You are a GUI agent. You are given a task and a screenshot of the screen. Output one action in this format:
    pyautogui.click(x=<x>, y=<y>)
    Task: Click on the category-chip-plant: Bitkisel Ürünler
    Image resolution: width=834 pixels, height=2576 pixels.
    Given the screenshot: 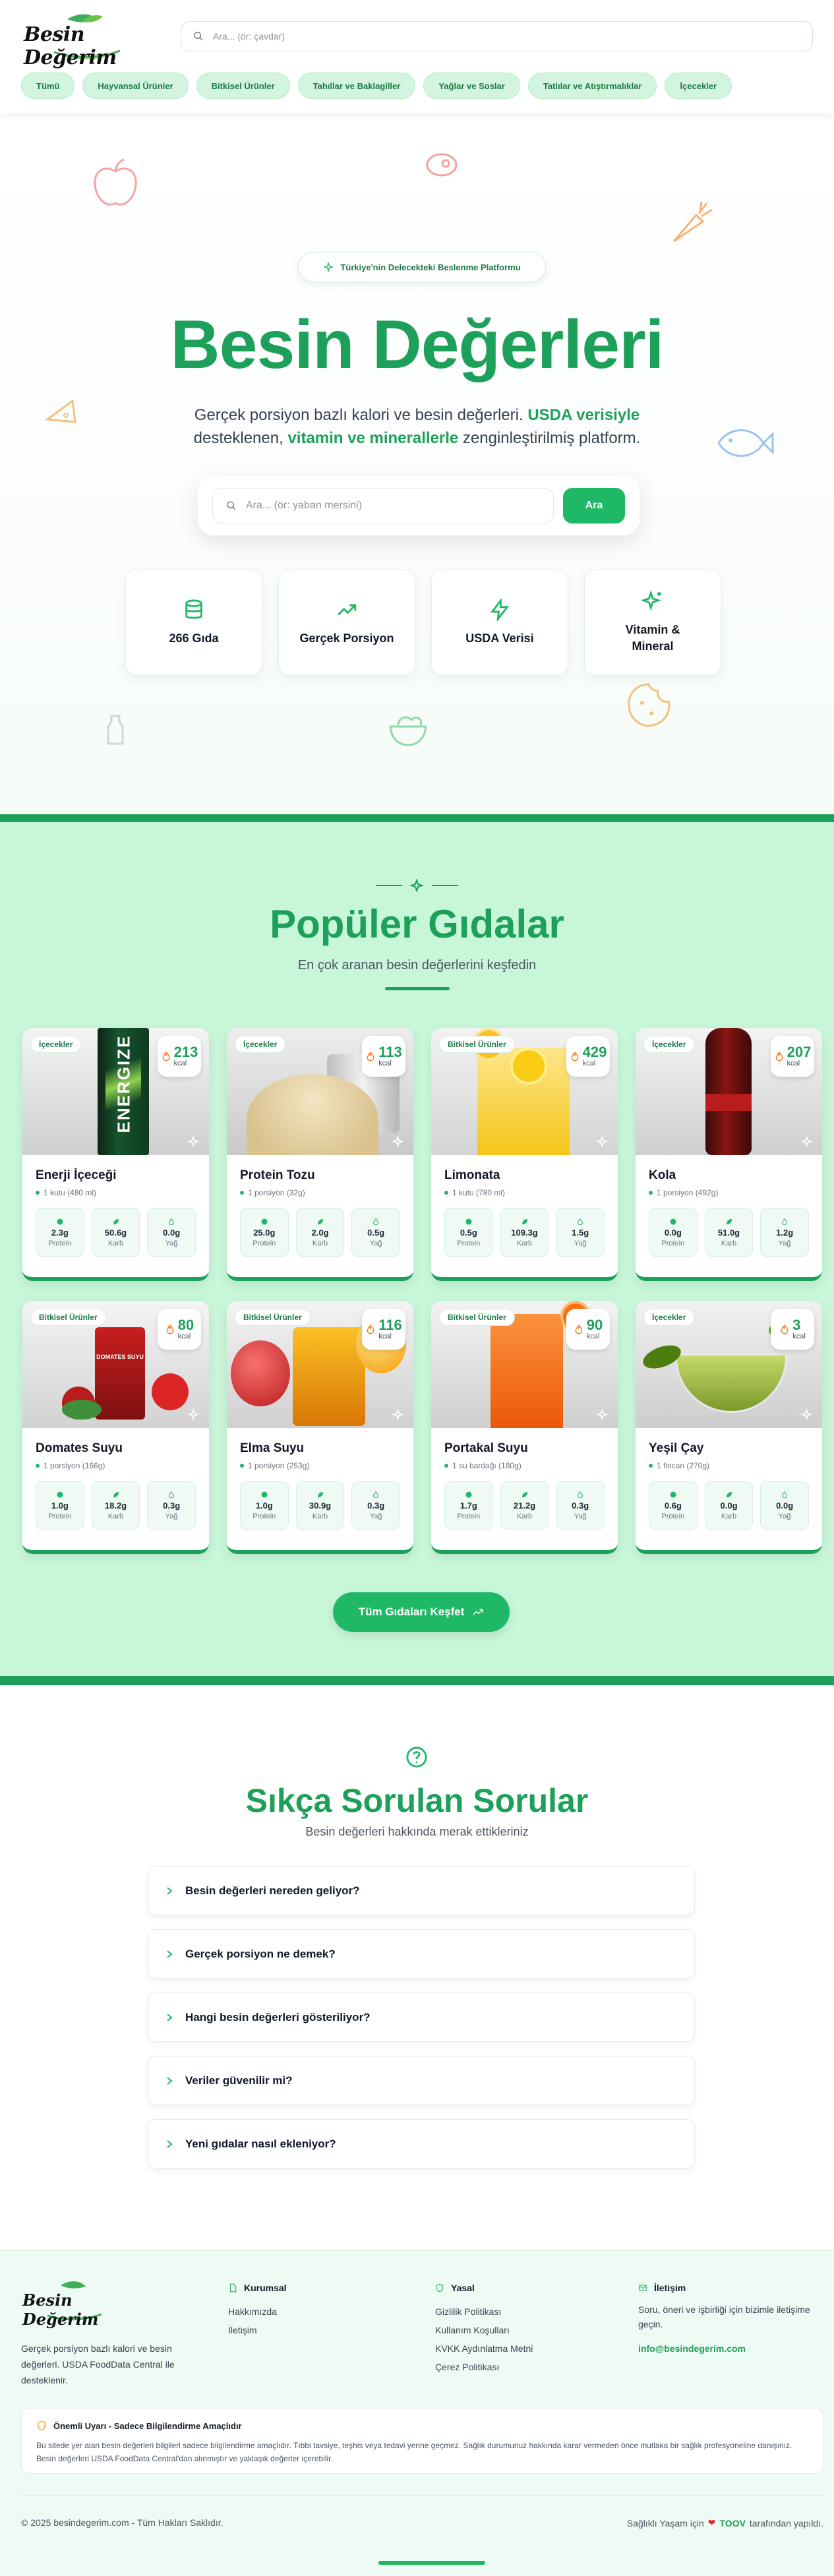 What is the action you would take?
    pyautogui.click(x=243, y=86)
    